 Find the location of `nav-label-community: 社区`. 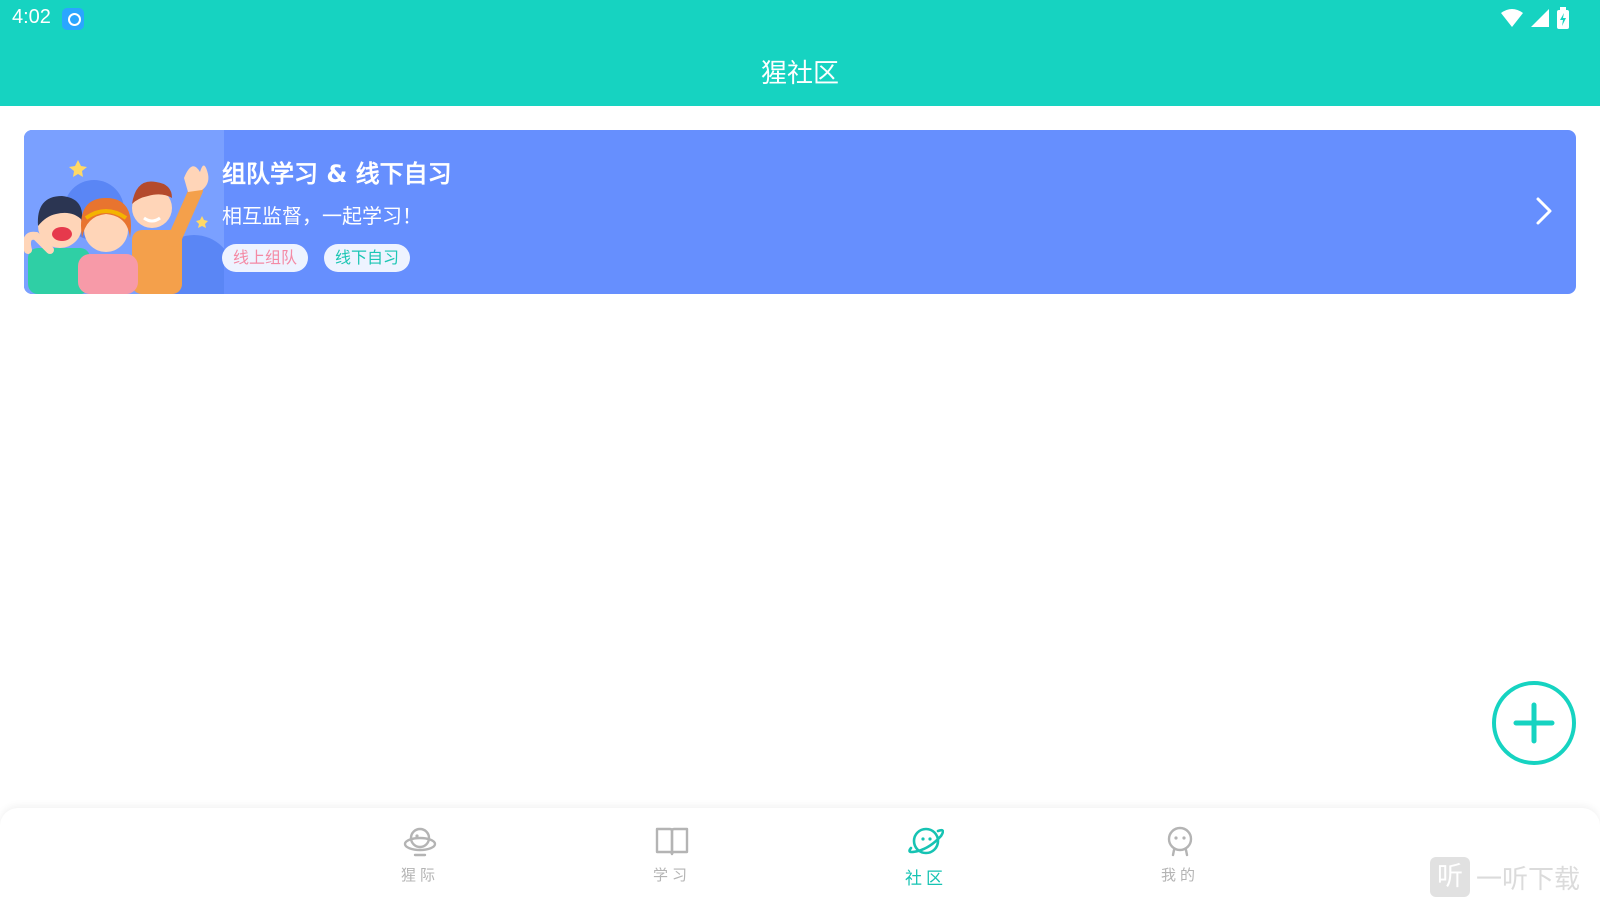

nav-label-community: 社区 is located at coordinates (926, 879).